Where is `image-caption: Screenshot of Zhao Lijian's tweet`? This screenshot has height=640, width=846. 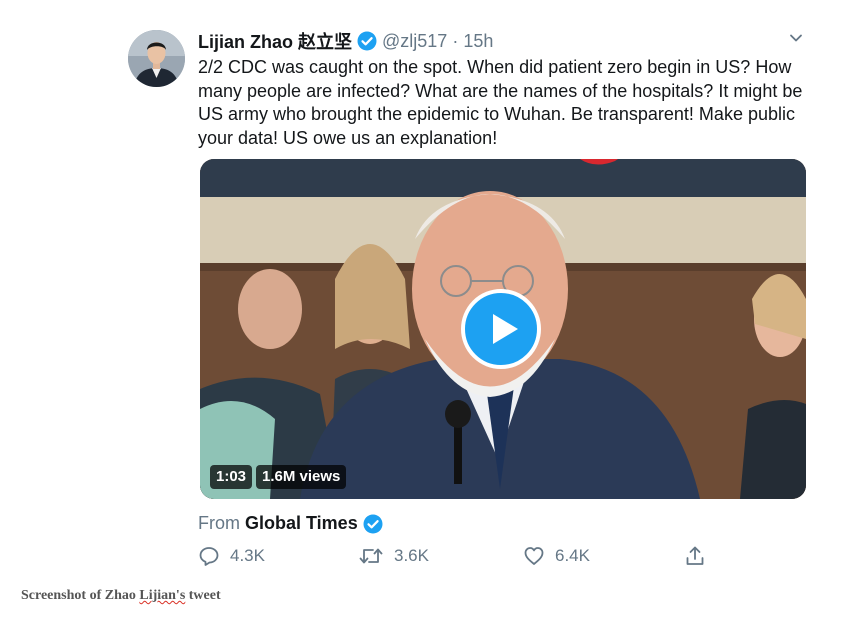
image-caption: Screenshot of Zhao Lijian's tweet is located at coordinates (121, 596).